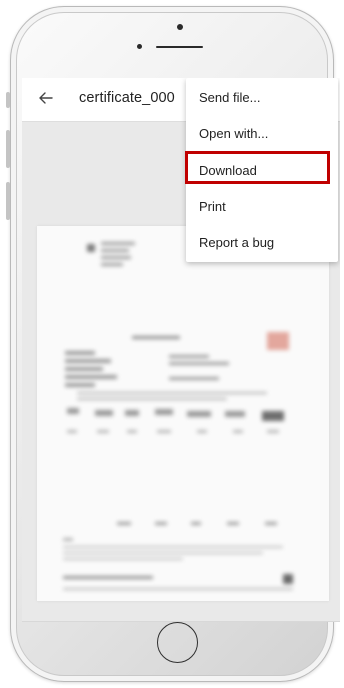 Image resolution: width=344 pixels, height=688 pixels. Describe the element at coordinates (127, 98) in the screenshot. I see `file-title: certificate_000` at that location.